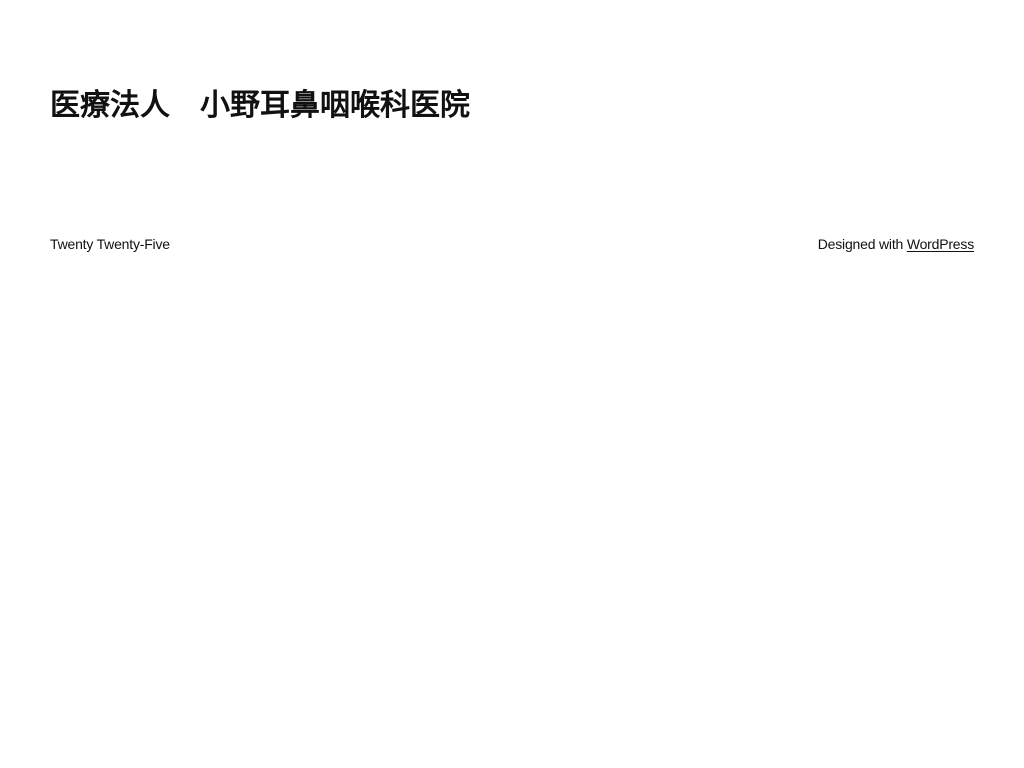 The height and width of the screenshot is (768, 1024). Describe the element at coordinates (110, 244) in the screenshot. I see `theme-name: Twenty Twenty-Five` at that location.